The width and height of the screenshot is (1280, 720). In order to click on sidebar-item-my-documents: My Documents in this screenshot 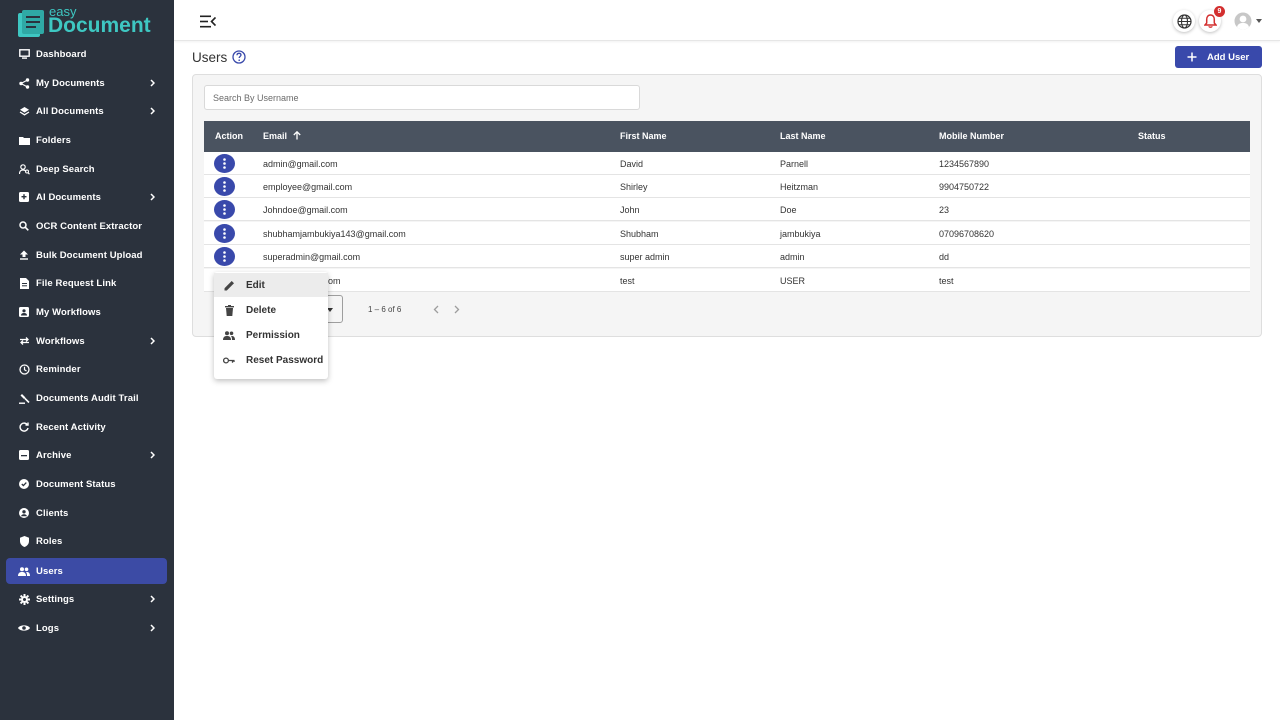, I will do `click(86, 83)`.